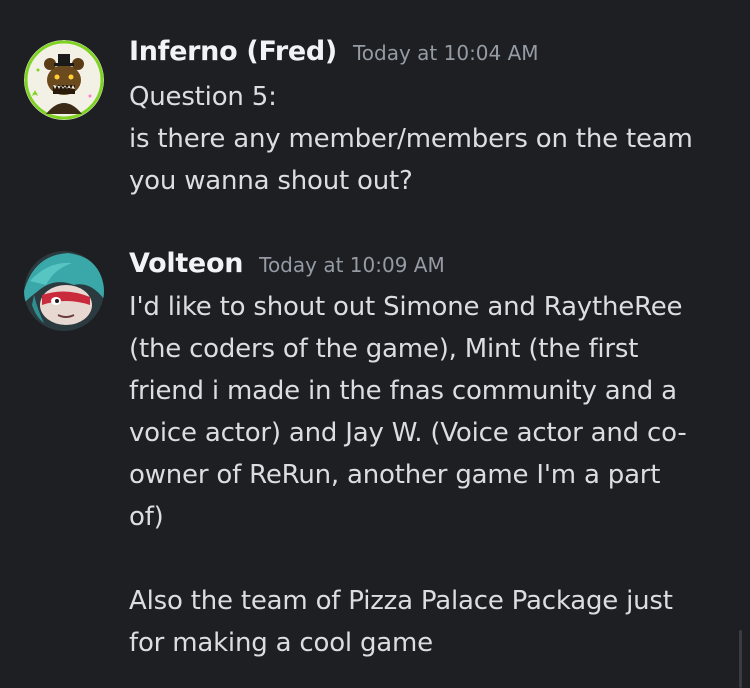  I want to click on message-line: for making a cool game, so click(281, 643).